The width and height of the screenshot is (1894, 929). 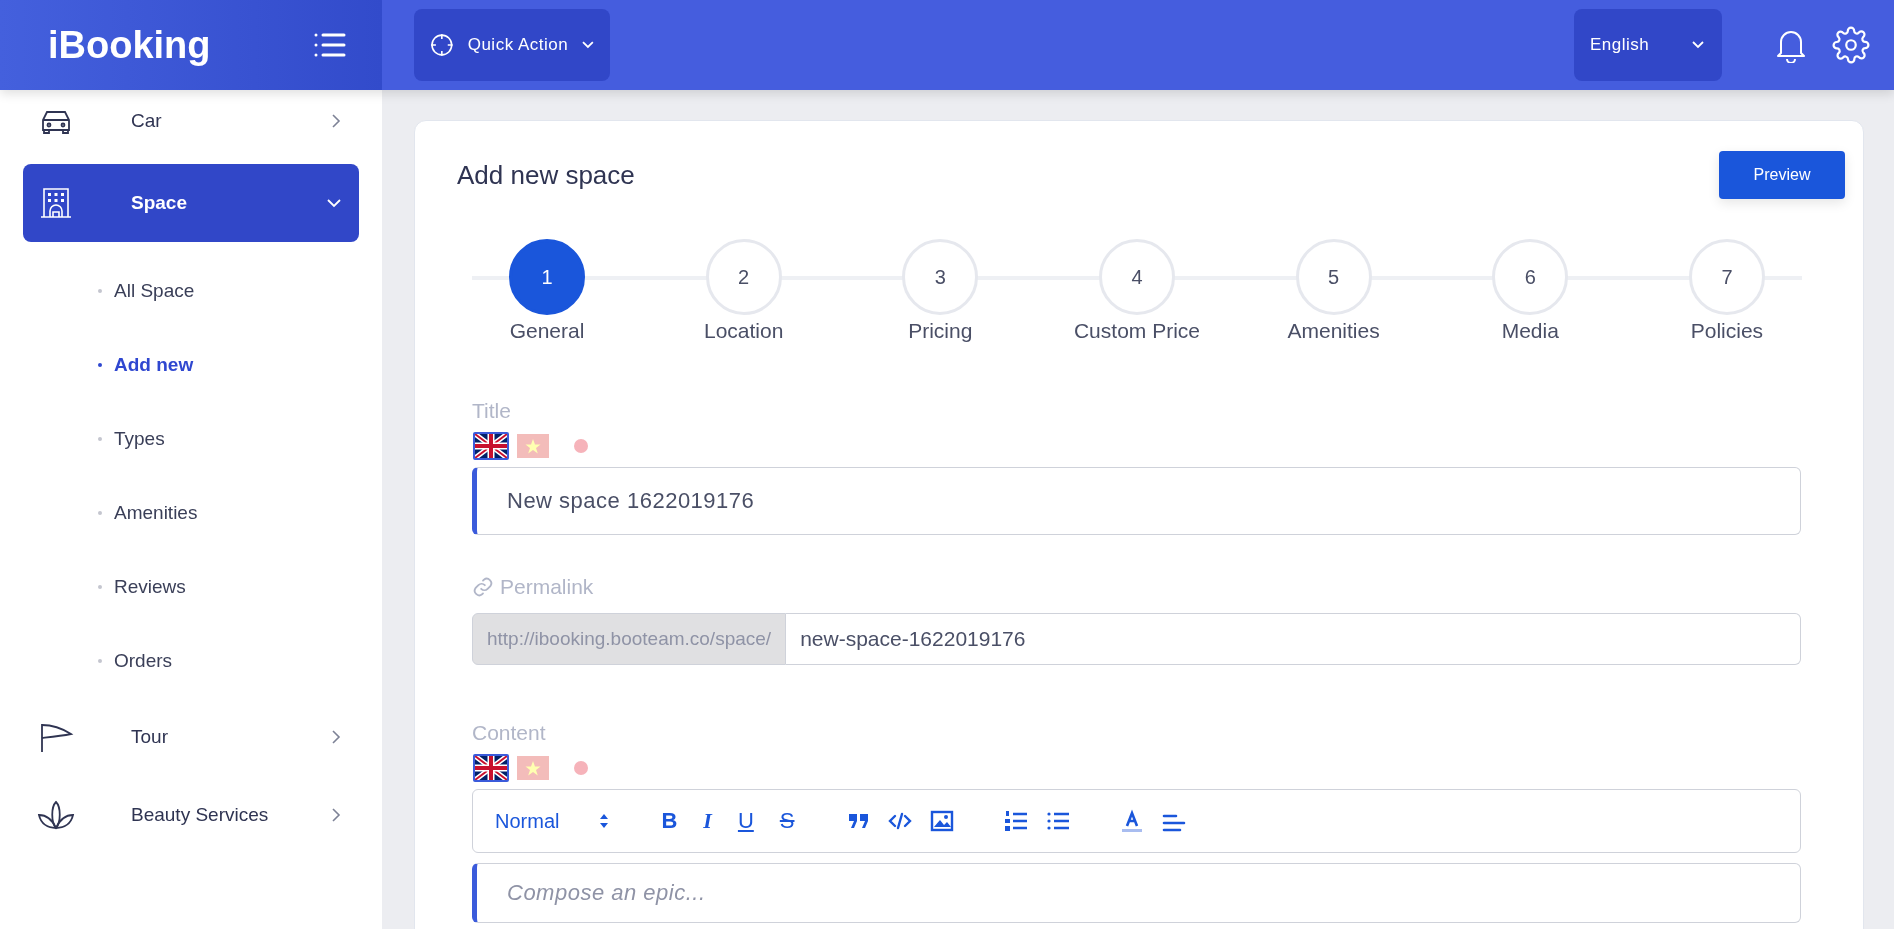 What do you see at coordinates (942, 821) in the screenshot?
I see `image-icon` at bounding box center [942, 821].